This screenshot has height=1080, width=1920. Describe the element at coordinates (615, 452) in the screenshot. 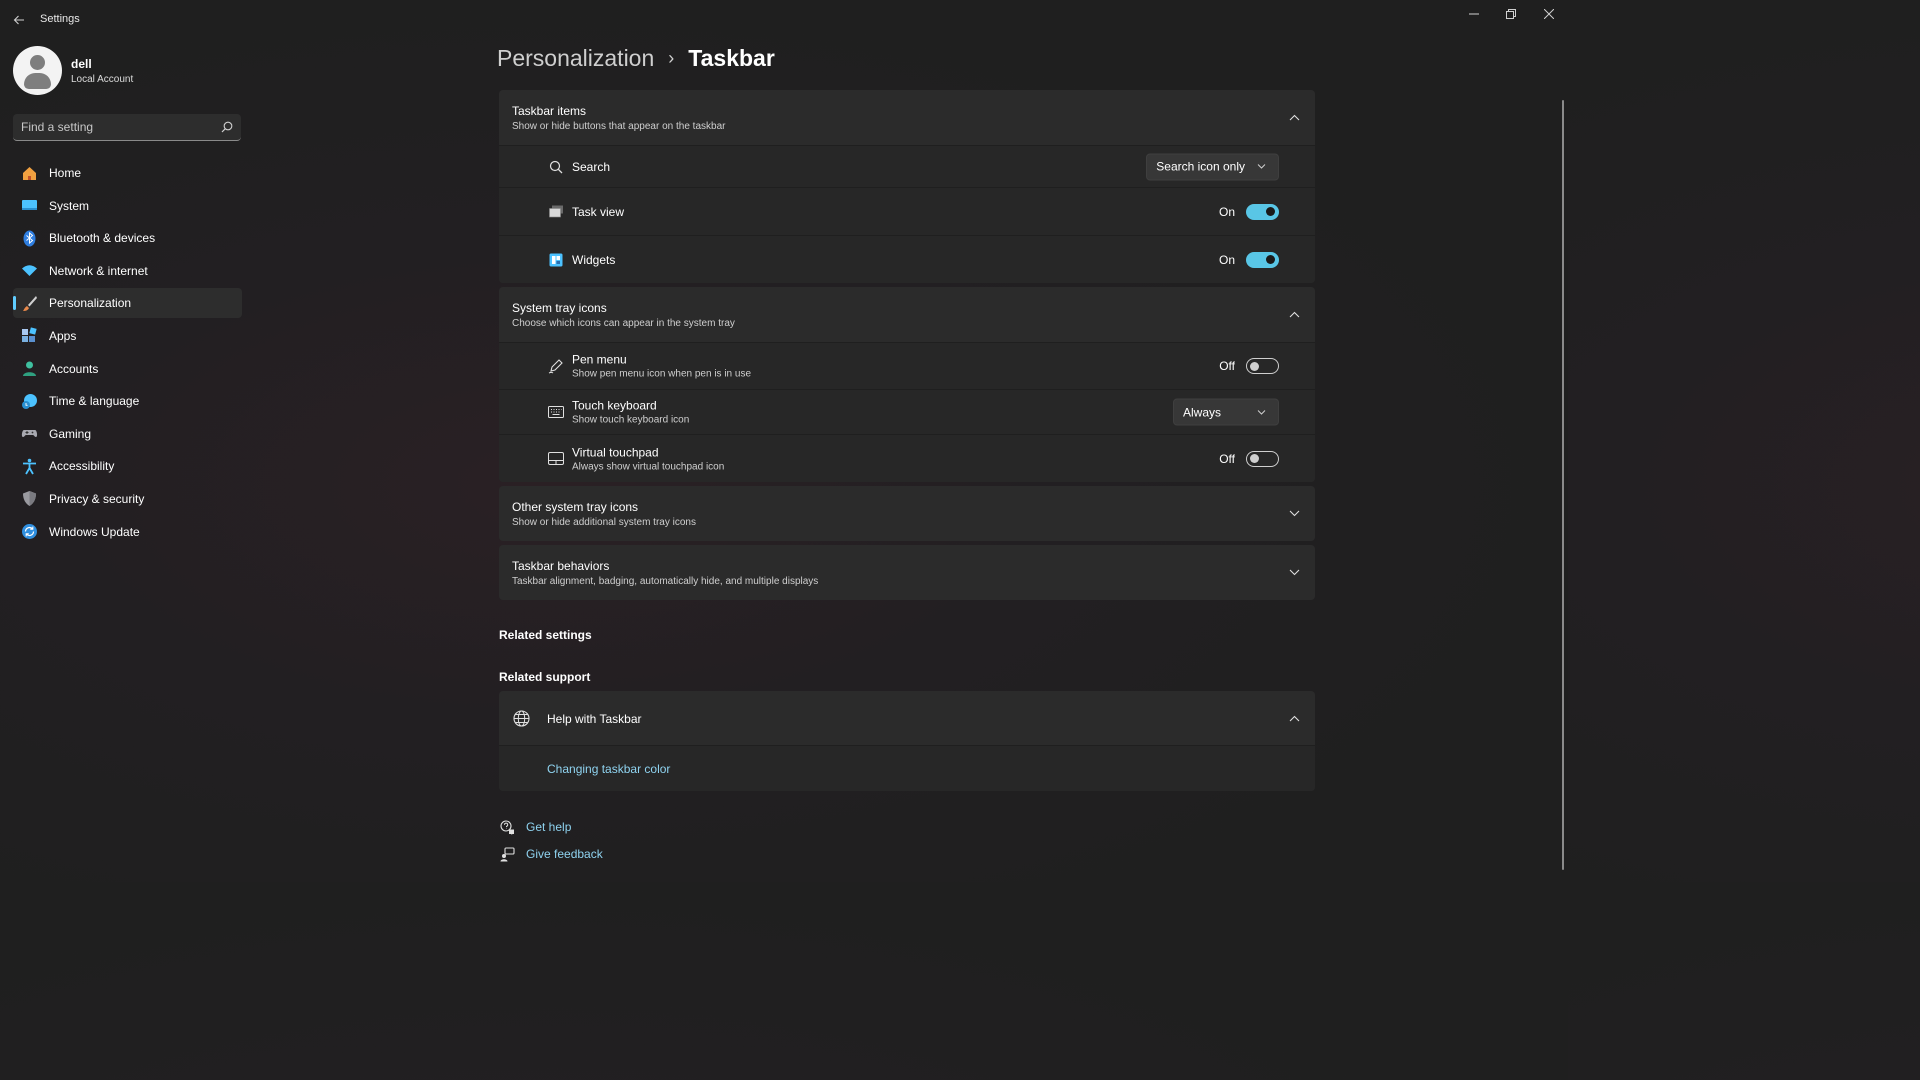

I see `virtual-touchpad-label: Virtual touchpad` at that location.